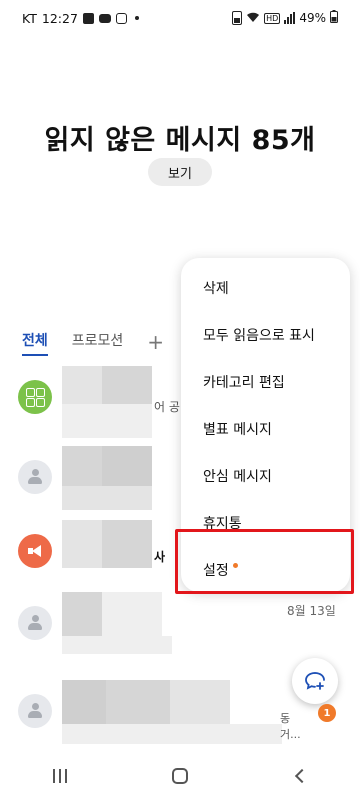 Image resolution: width=360 pixels, height=800 pixels. Describe the element at coordinates (290, 18) in the screenshot. I see `signal-icon` at that location.